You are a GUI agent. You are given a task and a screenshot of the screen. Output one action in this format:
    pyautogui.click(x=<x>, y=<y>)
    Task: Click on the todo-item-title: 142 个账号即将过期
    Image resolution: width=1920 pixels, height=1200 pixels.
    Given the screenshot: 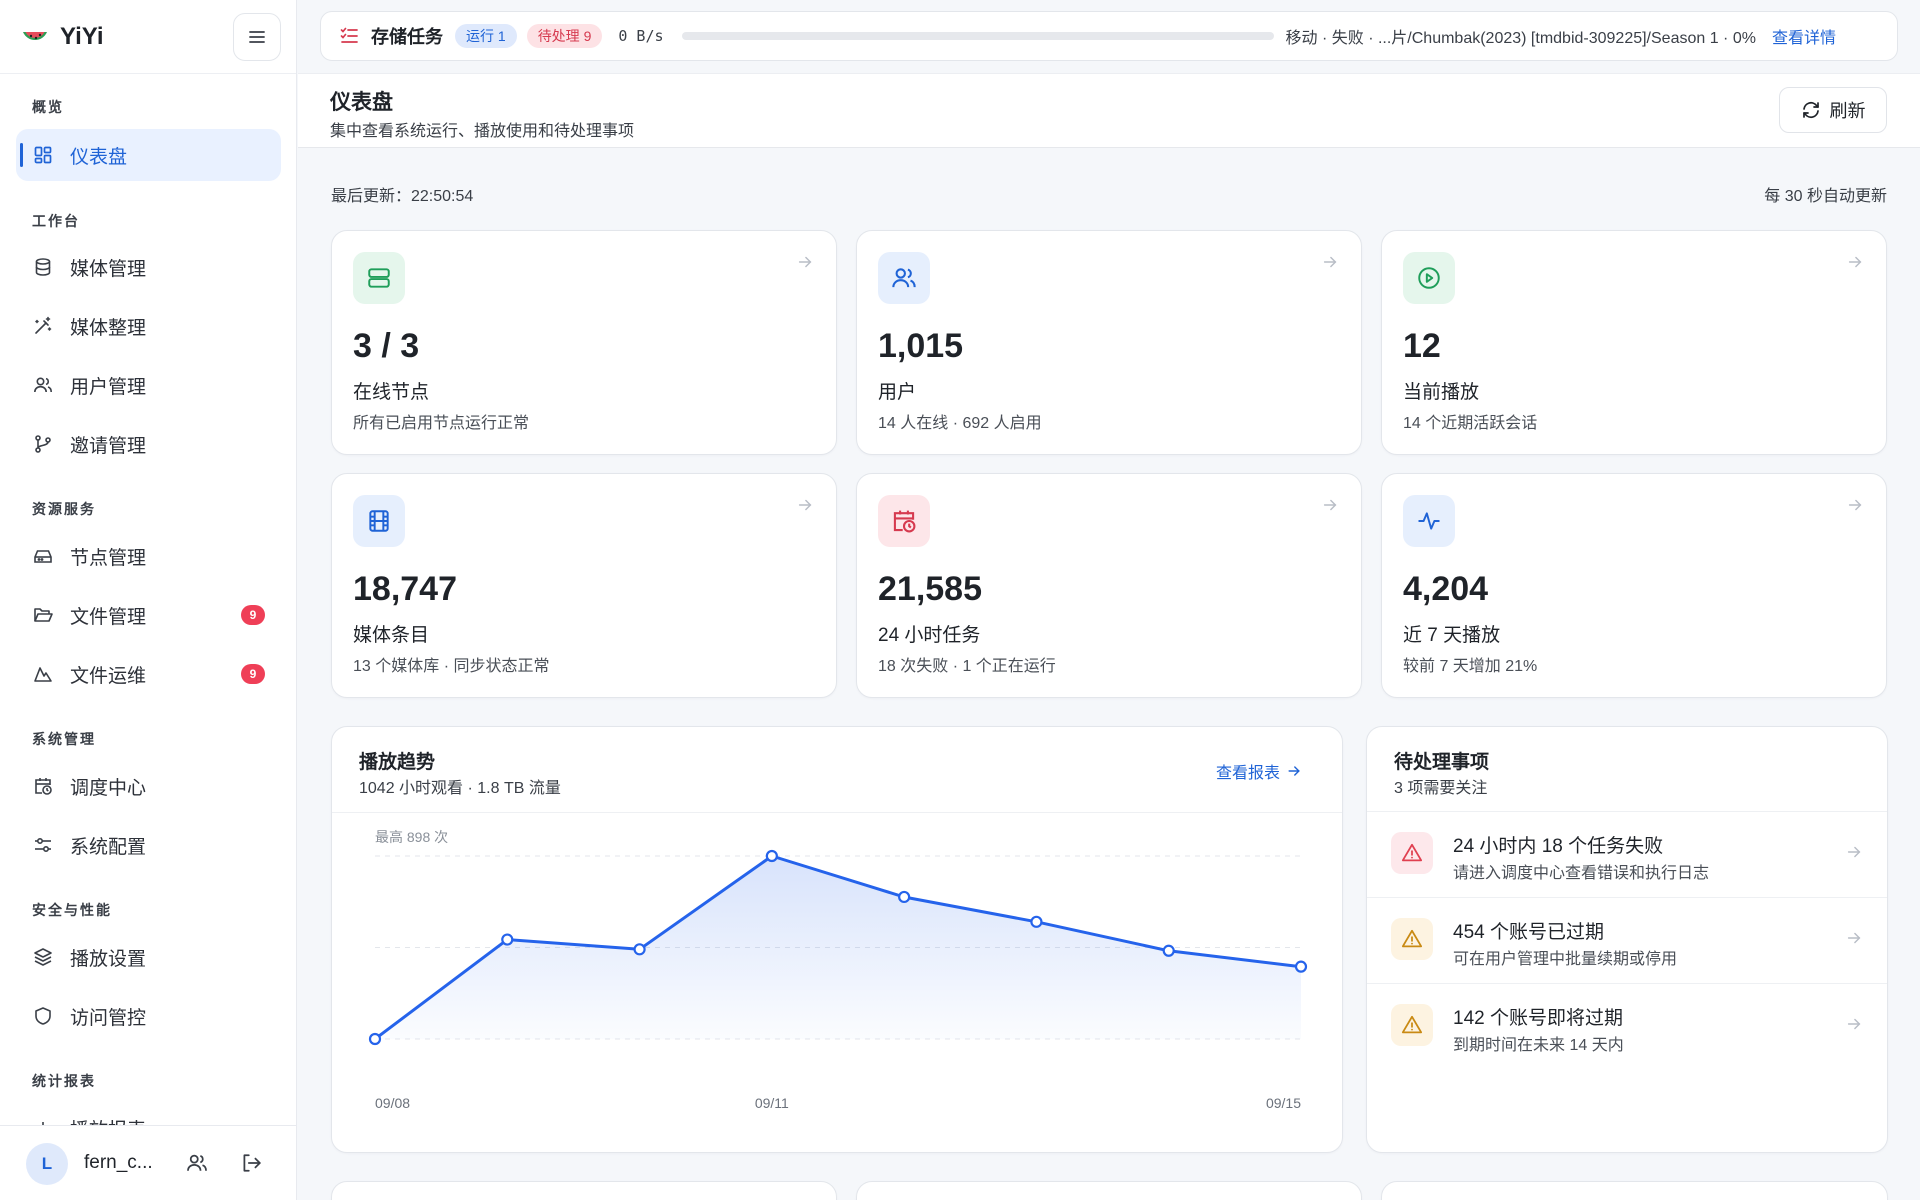 What is the action you would take?
    pyautogui.click(x=1538, y=1018)
    